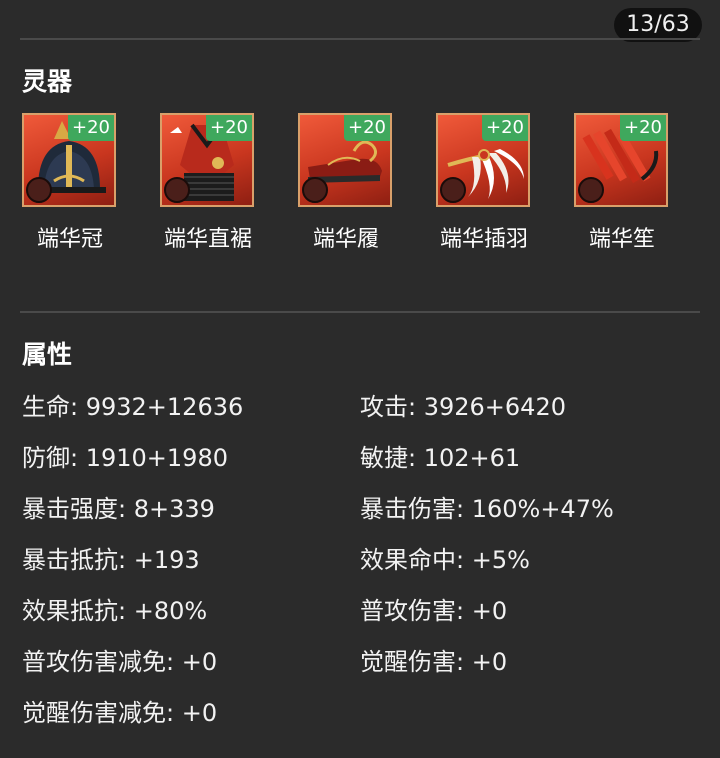 This screenshot has width=720, height=758. What do you see at coordinates (207, 239) in the screenshot?
I see `item-name: 端华直裾` at bounding box center [207, 239].